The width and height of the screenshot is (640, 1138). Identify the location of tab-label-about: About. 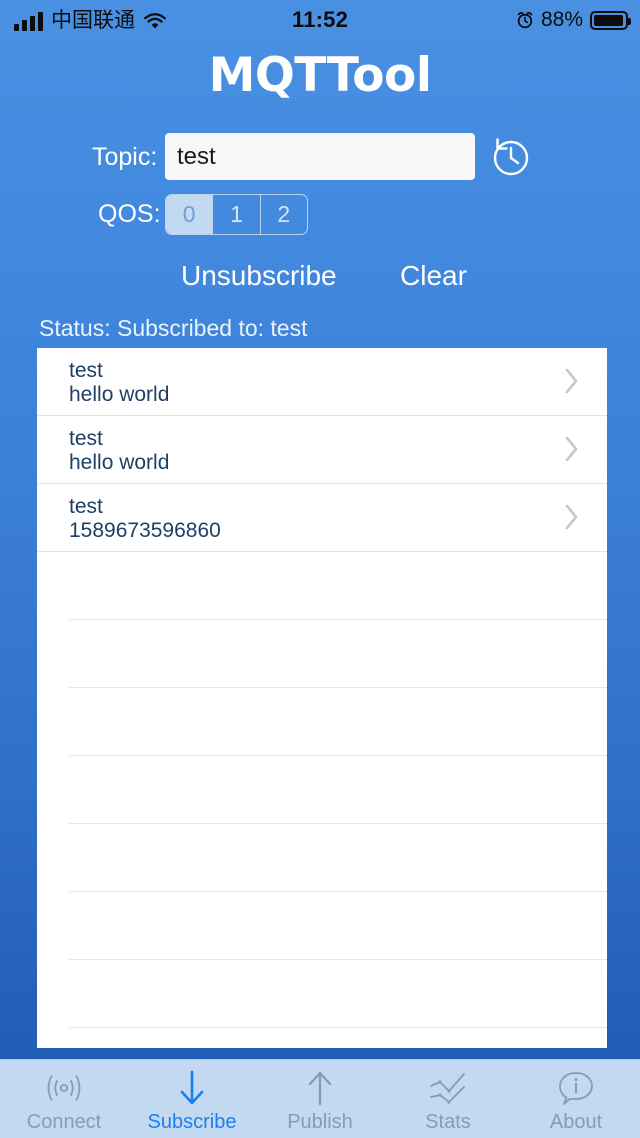
(576, 1122).